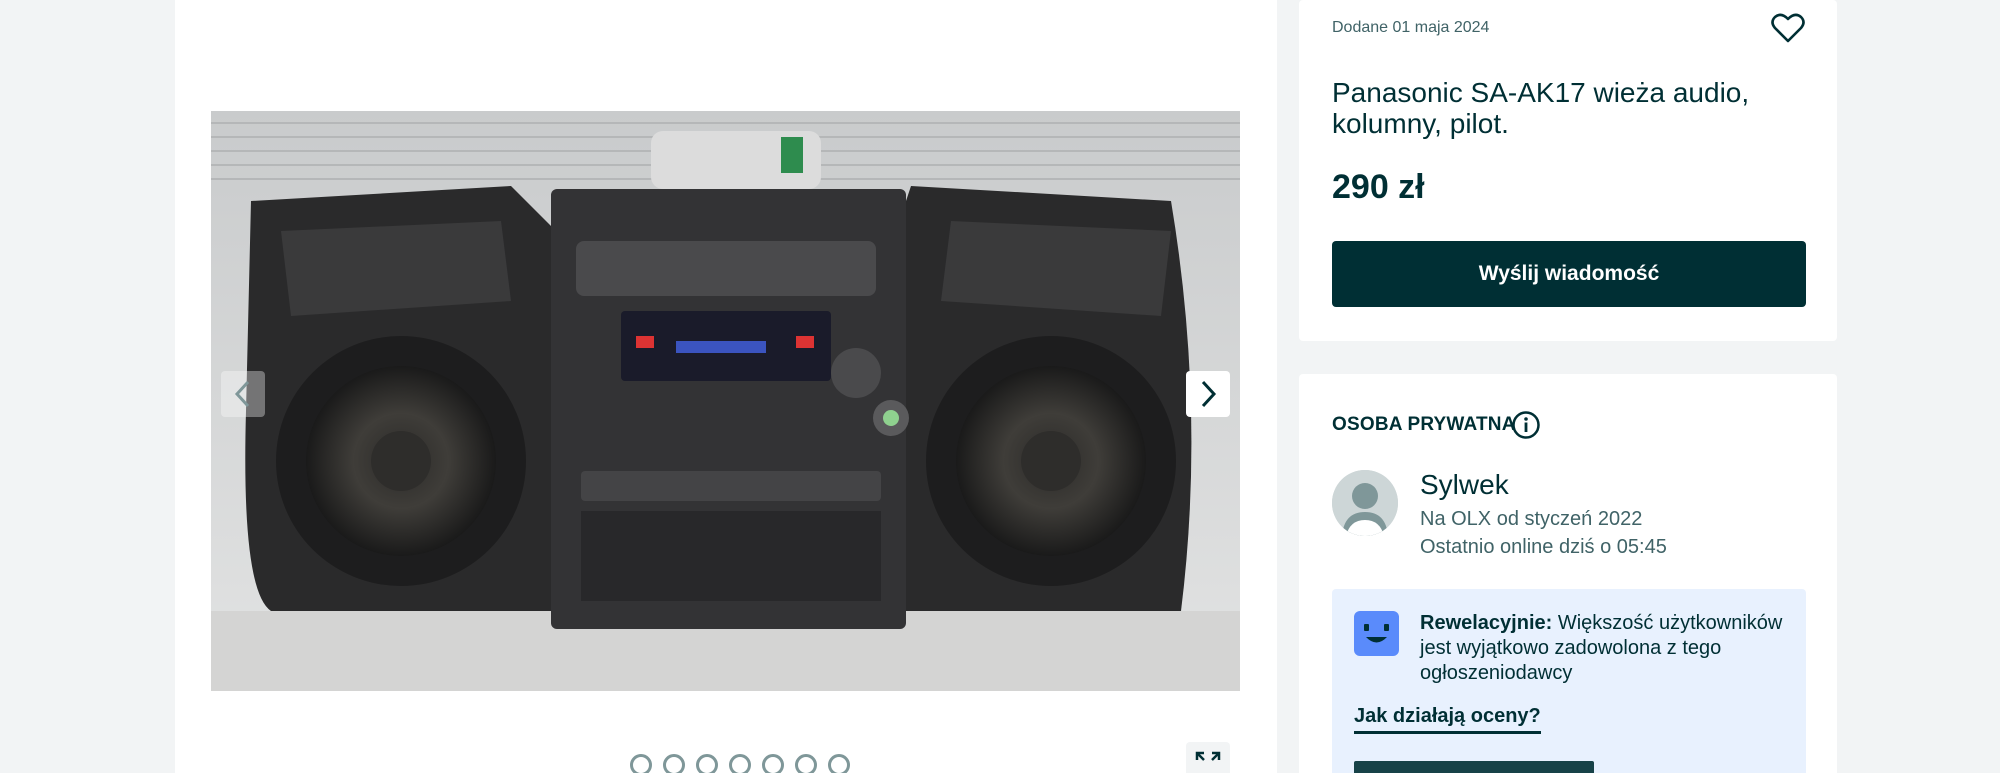  What do you see at coordinates (1531, 519) in the screenshot?
I see `seller-member-since: Na OLX od styczeń 2022` at bounding box center [1531, 519].